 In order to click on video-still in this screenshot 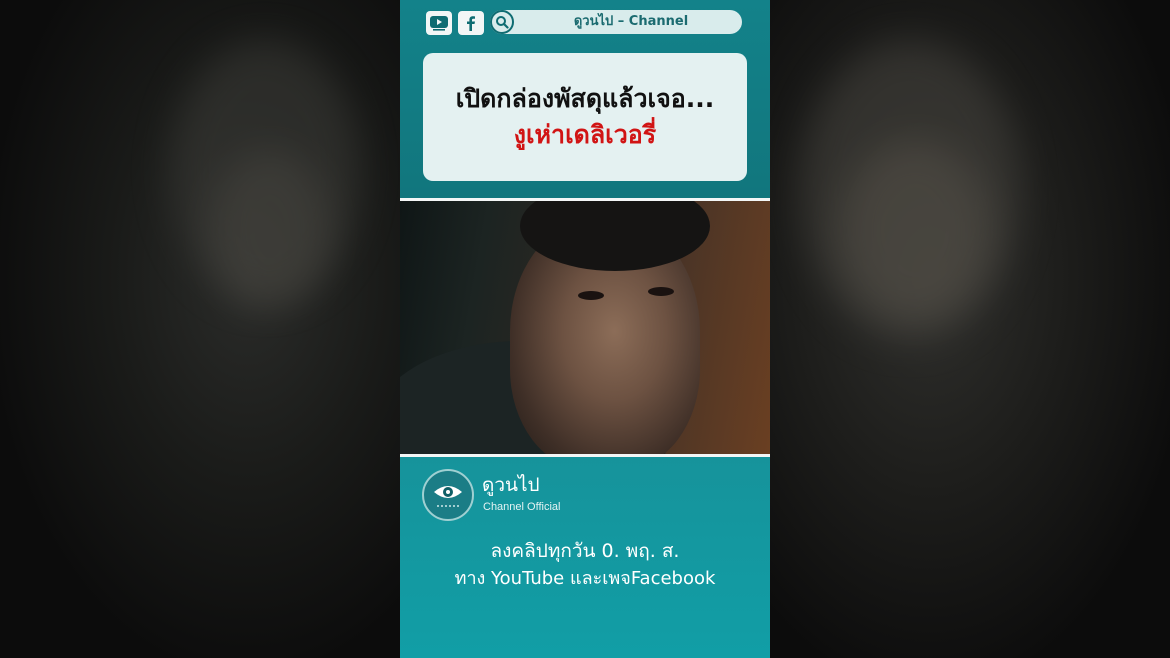, I will do `click(585, 327)`.